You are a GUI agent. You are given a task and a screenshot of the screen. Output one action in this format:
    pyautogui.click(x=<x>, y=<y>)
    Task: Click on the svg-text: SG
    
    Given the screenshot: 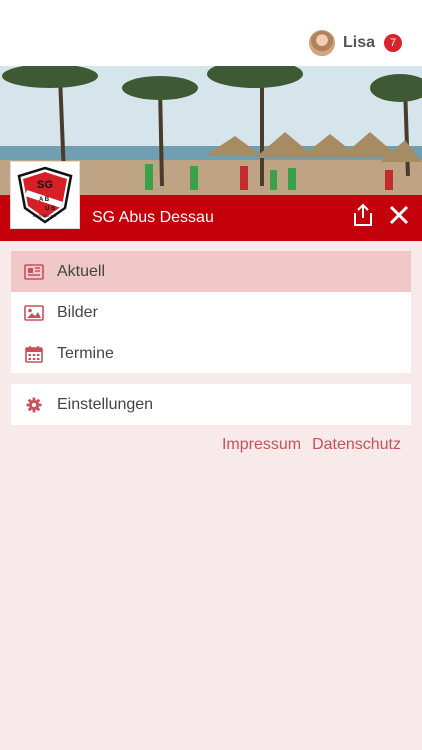 What is the action you would take?
    pyautogui.click(x=45, y=185)
    